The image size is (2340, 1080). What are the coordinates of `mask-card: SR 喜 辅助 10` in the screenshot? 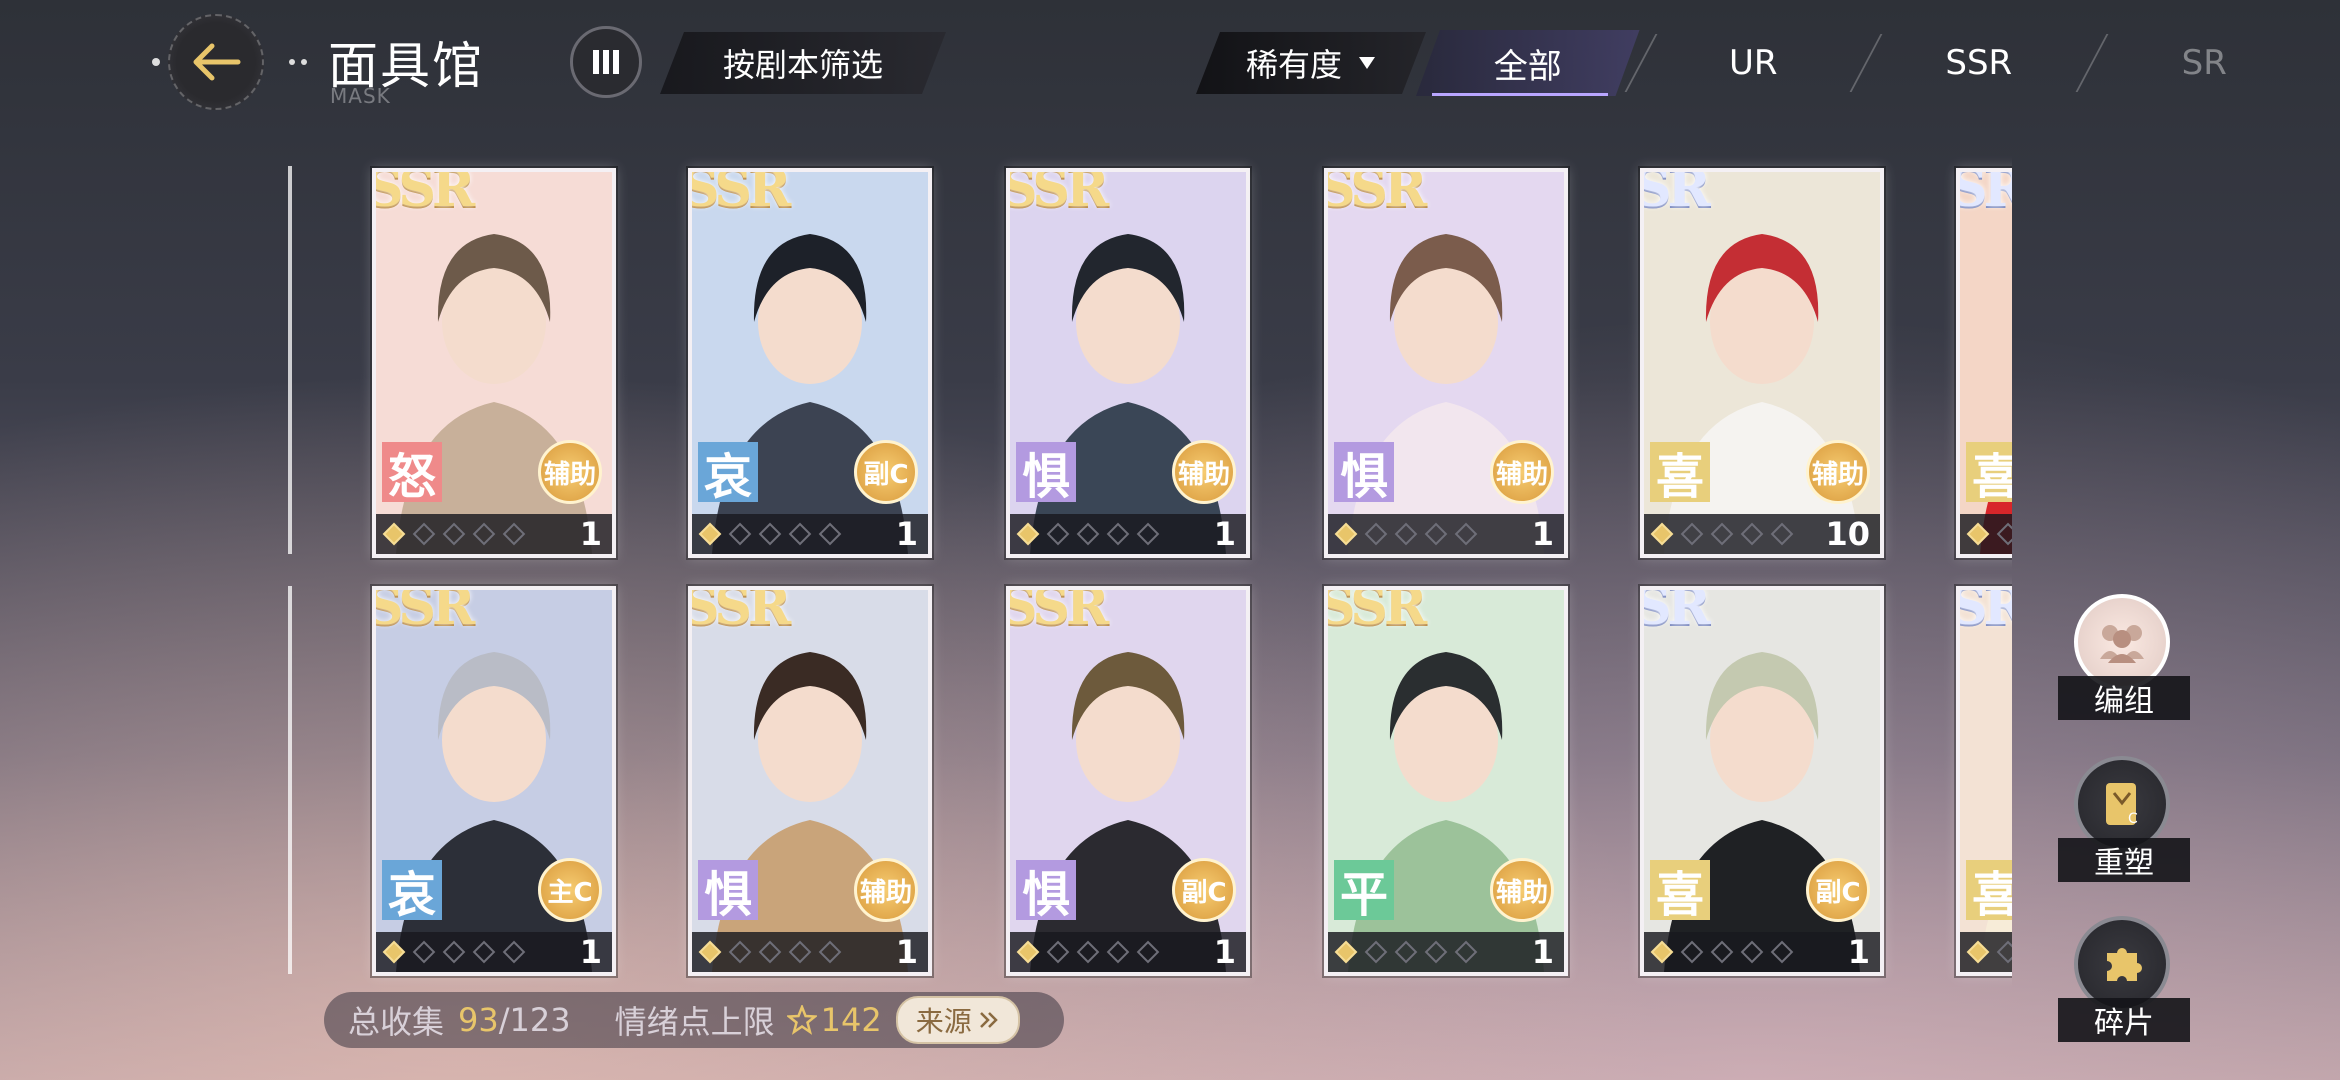 It's located at (1762, 363).